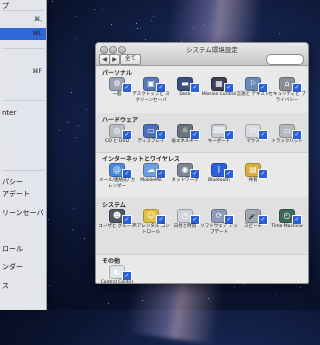 Image resolution: width=320 pixels, height=345 pixels. I want to click on menu-item-label: ロール, so click(12, 249).